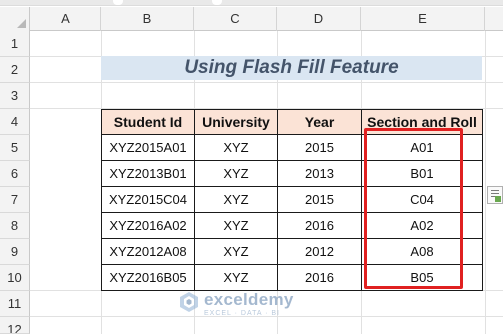 Image resolution: width=503 pixels, height=334 pixels. Describe the element at coordinates (15, 174) in the screenshot. I see `row-header-6: 6` at that location.